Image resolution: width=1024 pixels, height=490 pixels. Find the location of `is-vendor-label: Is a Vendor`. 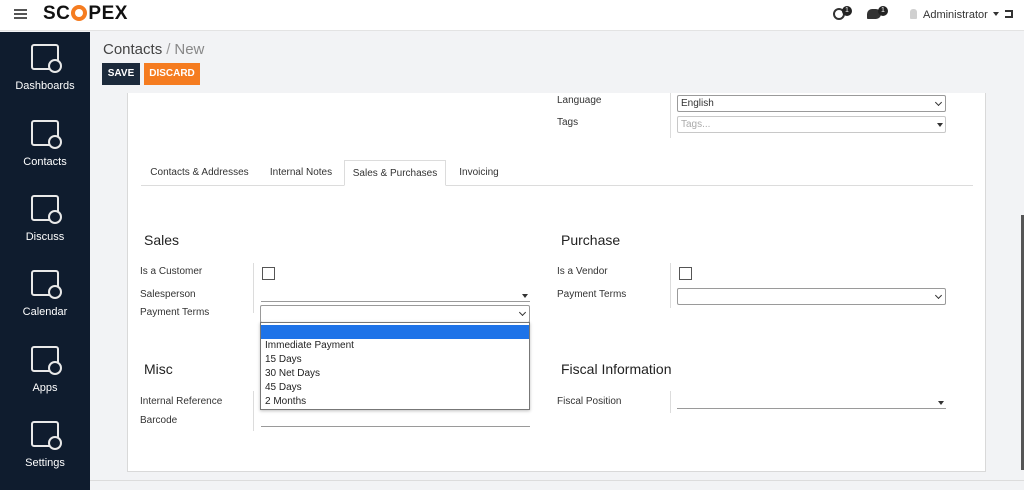

is-vendor-label: Is a Vendor is located at coordinates (582, 271).